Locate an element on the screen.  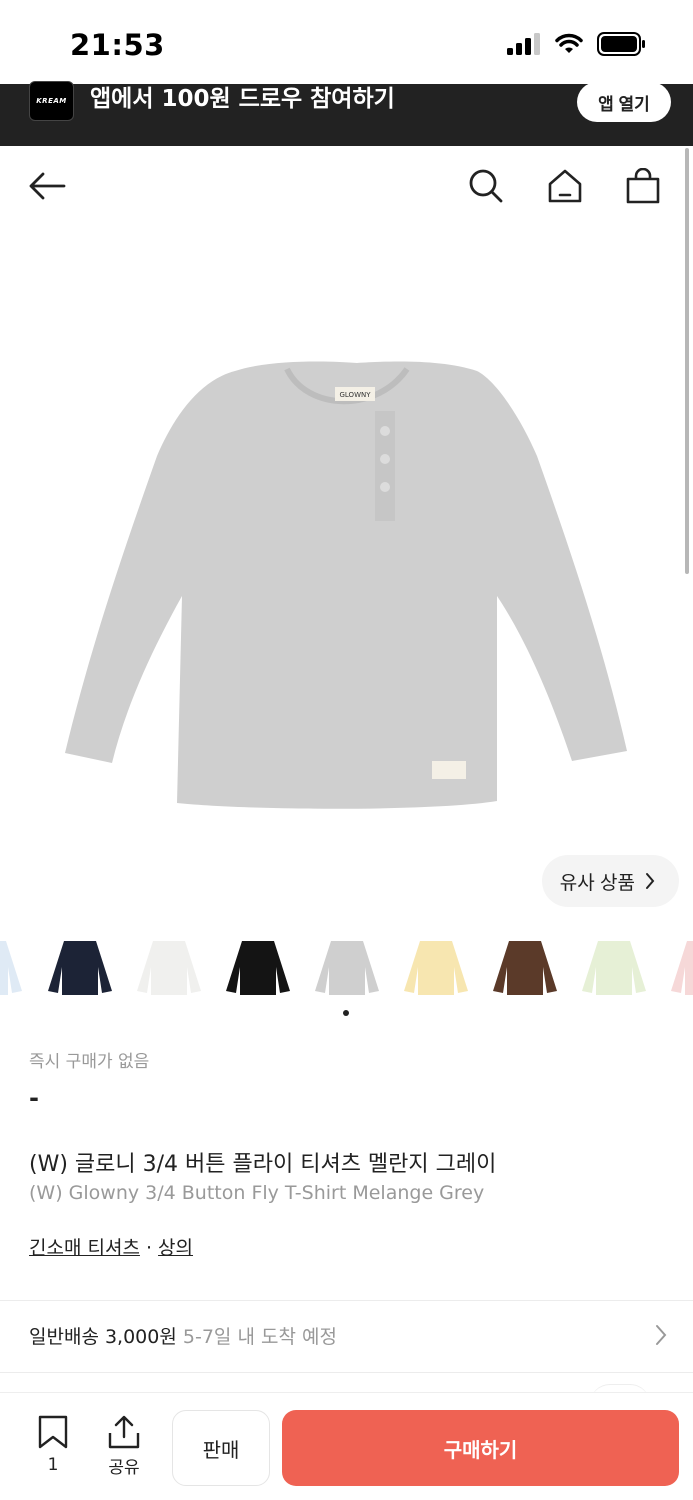
search-icon is located at coordinates (486, 186).